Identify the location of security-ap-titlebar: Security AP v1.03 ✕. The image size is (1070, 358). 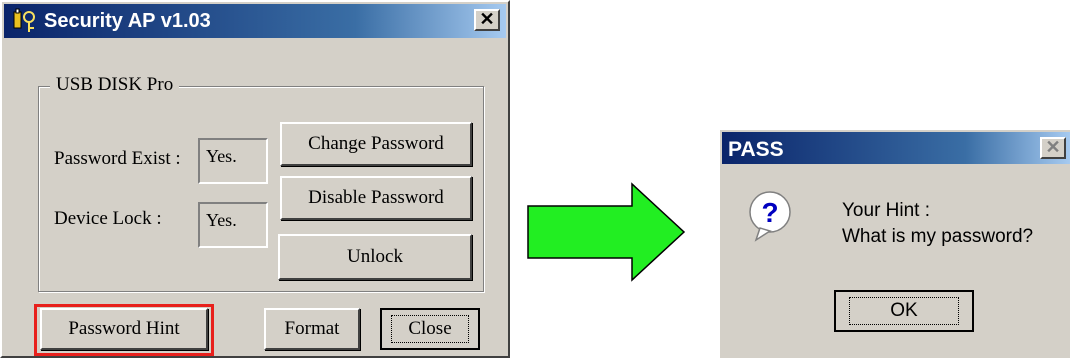
(255, 21).